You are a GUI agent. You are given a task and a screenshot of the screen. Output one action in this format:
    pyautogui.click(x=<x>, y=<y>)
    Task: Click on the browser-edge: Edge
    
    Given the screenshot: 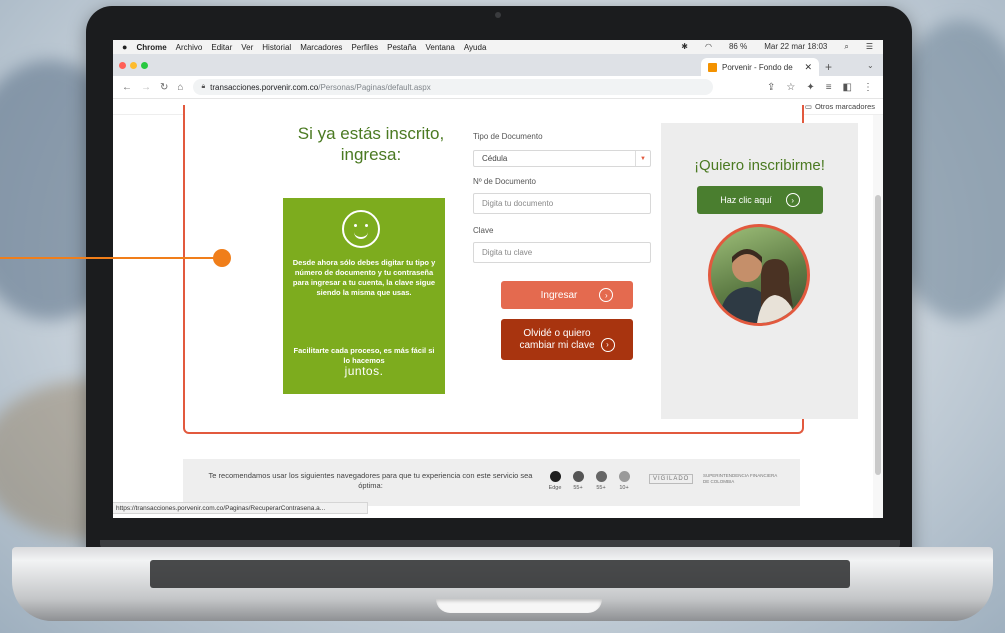 What is the action you would take?
    pyautogui.click(x=555, y=481)
    